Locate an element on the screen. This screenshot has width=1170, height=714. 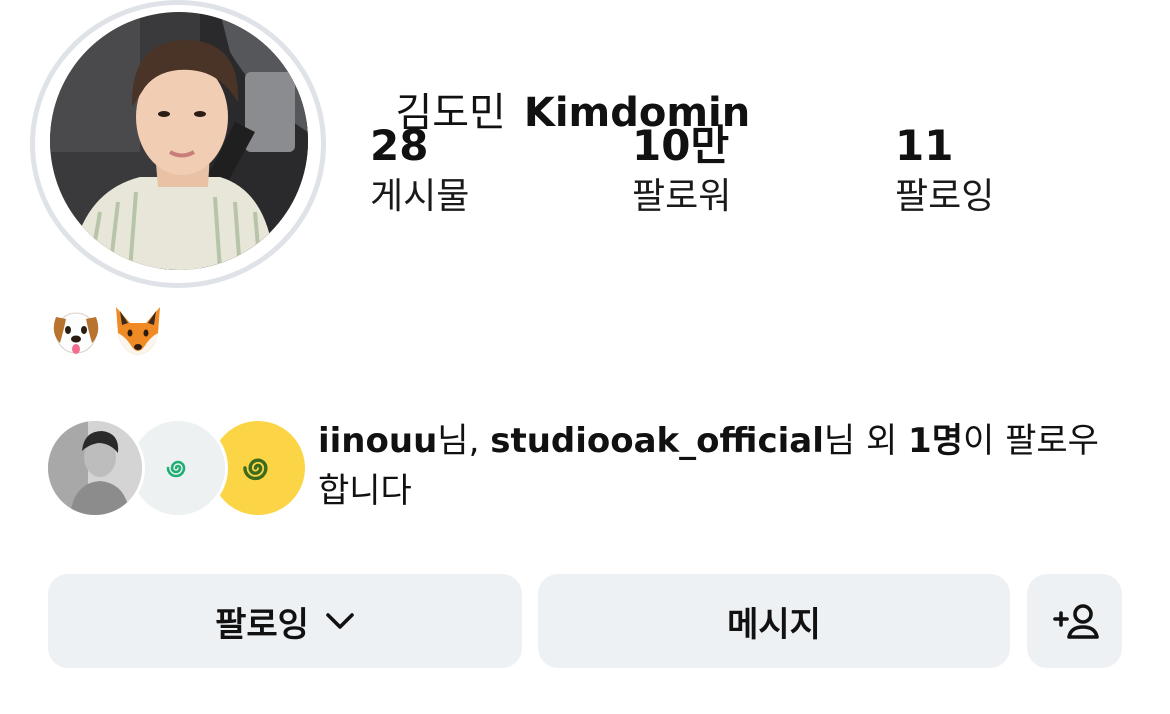
profile-bio is located at coordinates (107, 331).